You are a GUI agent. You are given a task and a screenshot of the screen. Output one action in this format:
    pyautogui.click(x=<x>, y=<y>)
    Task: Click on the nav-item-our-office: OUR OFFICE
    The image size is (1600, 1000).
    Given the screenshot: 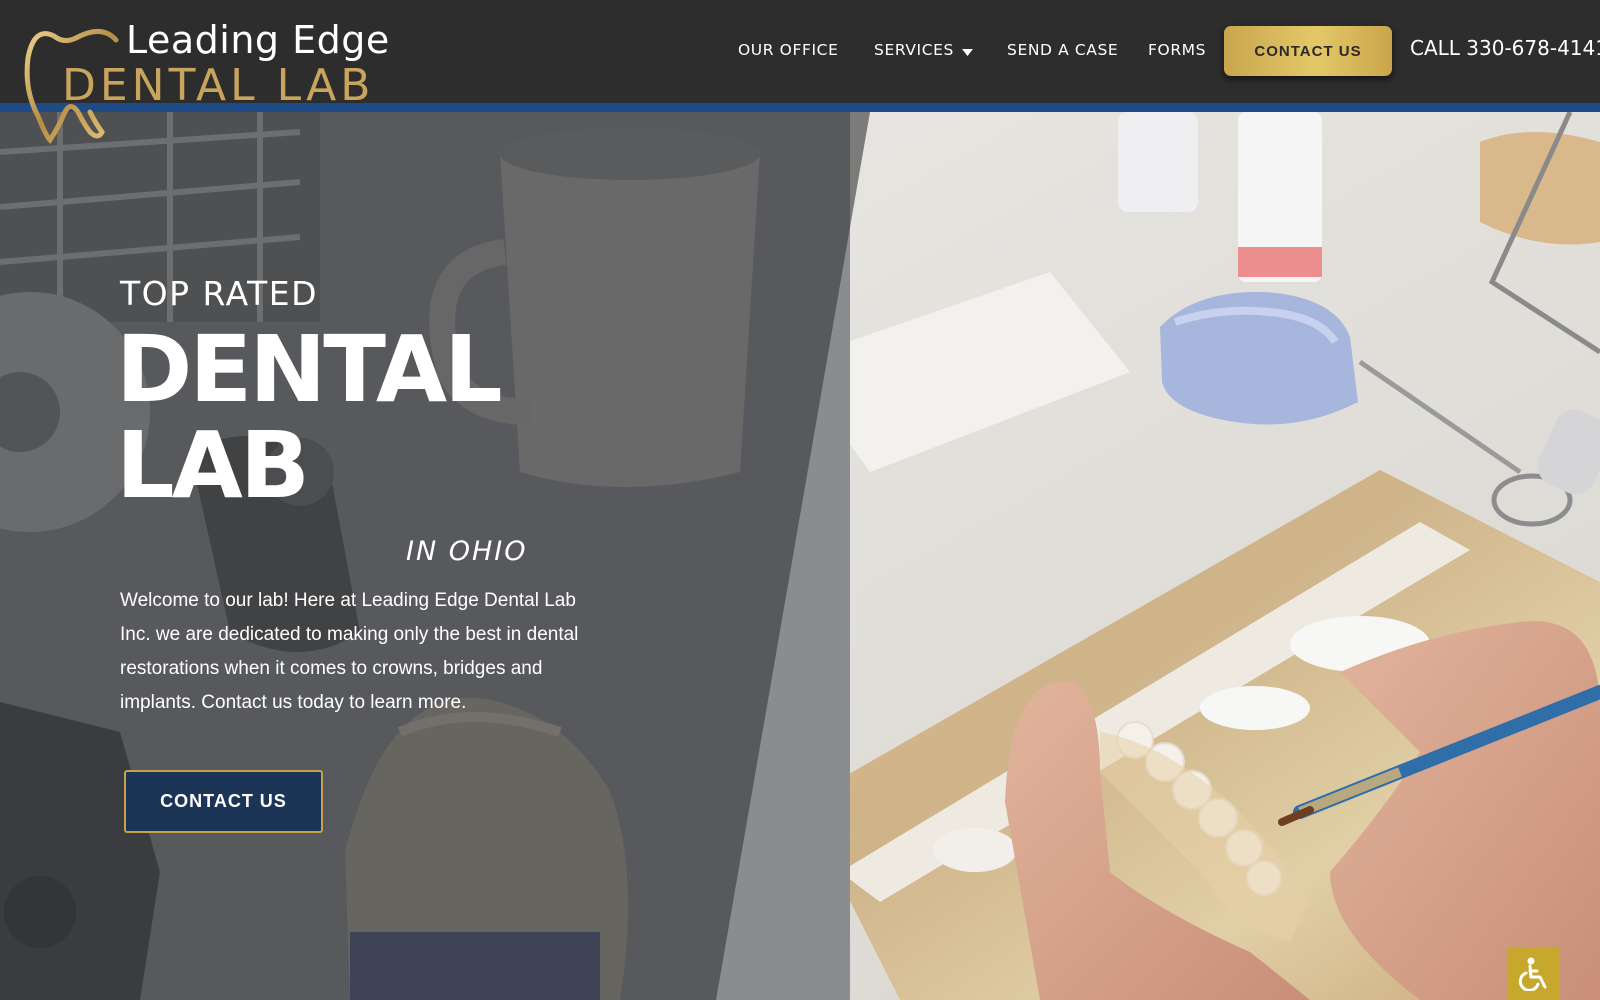 What is the action you would take?
    pyautogui.click(x=788, y=50)
    